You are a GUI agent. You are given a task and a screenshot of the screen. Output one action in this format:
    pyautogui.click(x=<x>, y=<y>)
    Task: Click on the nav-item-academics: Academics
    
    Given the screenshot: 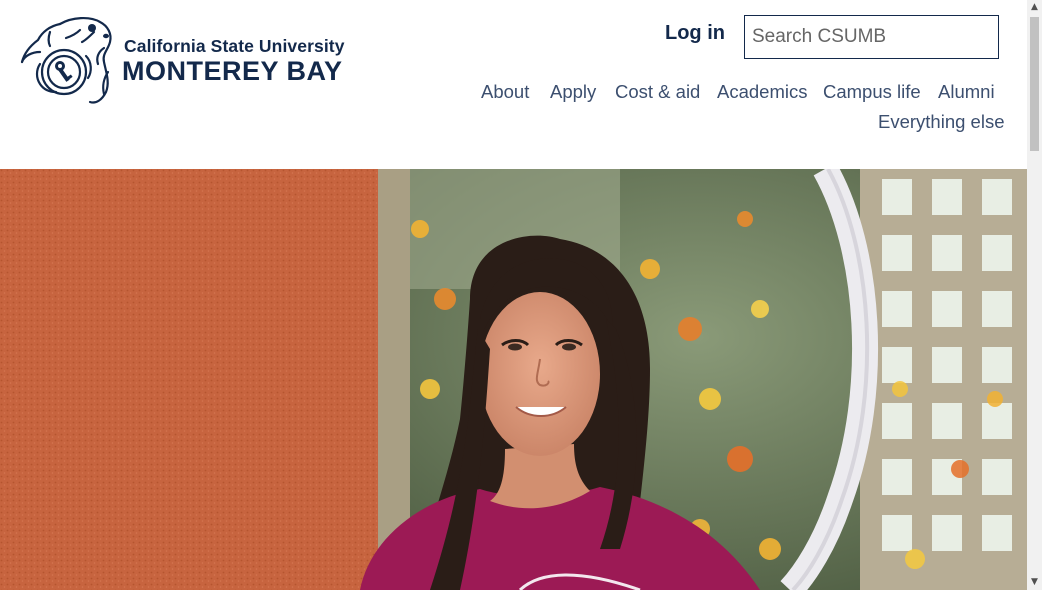 What is the action you would take?
    pyautogui.click(x=762, y=92)
    